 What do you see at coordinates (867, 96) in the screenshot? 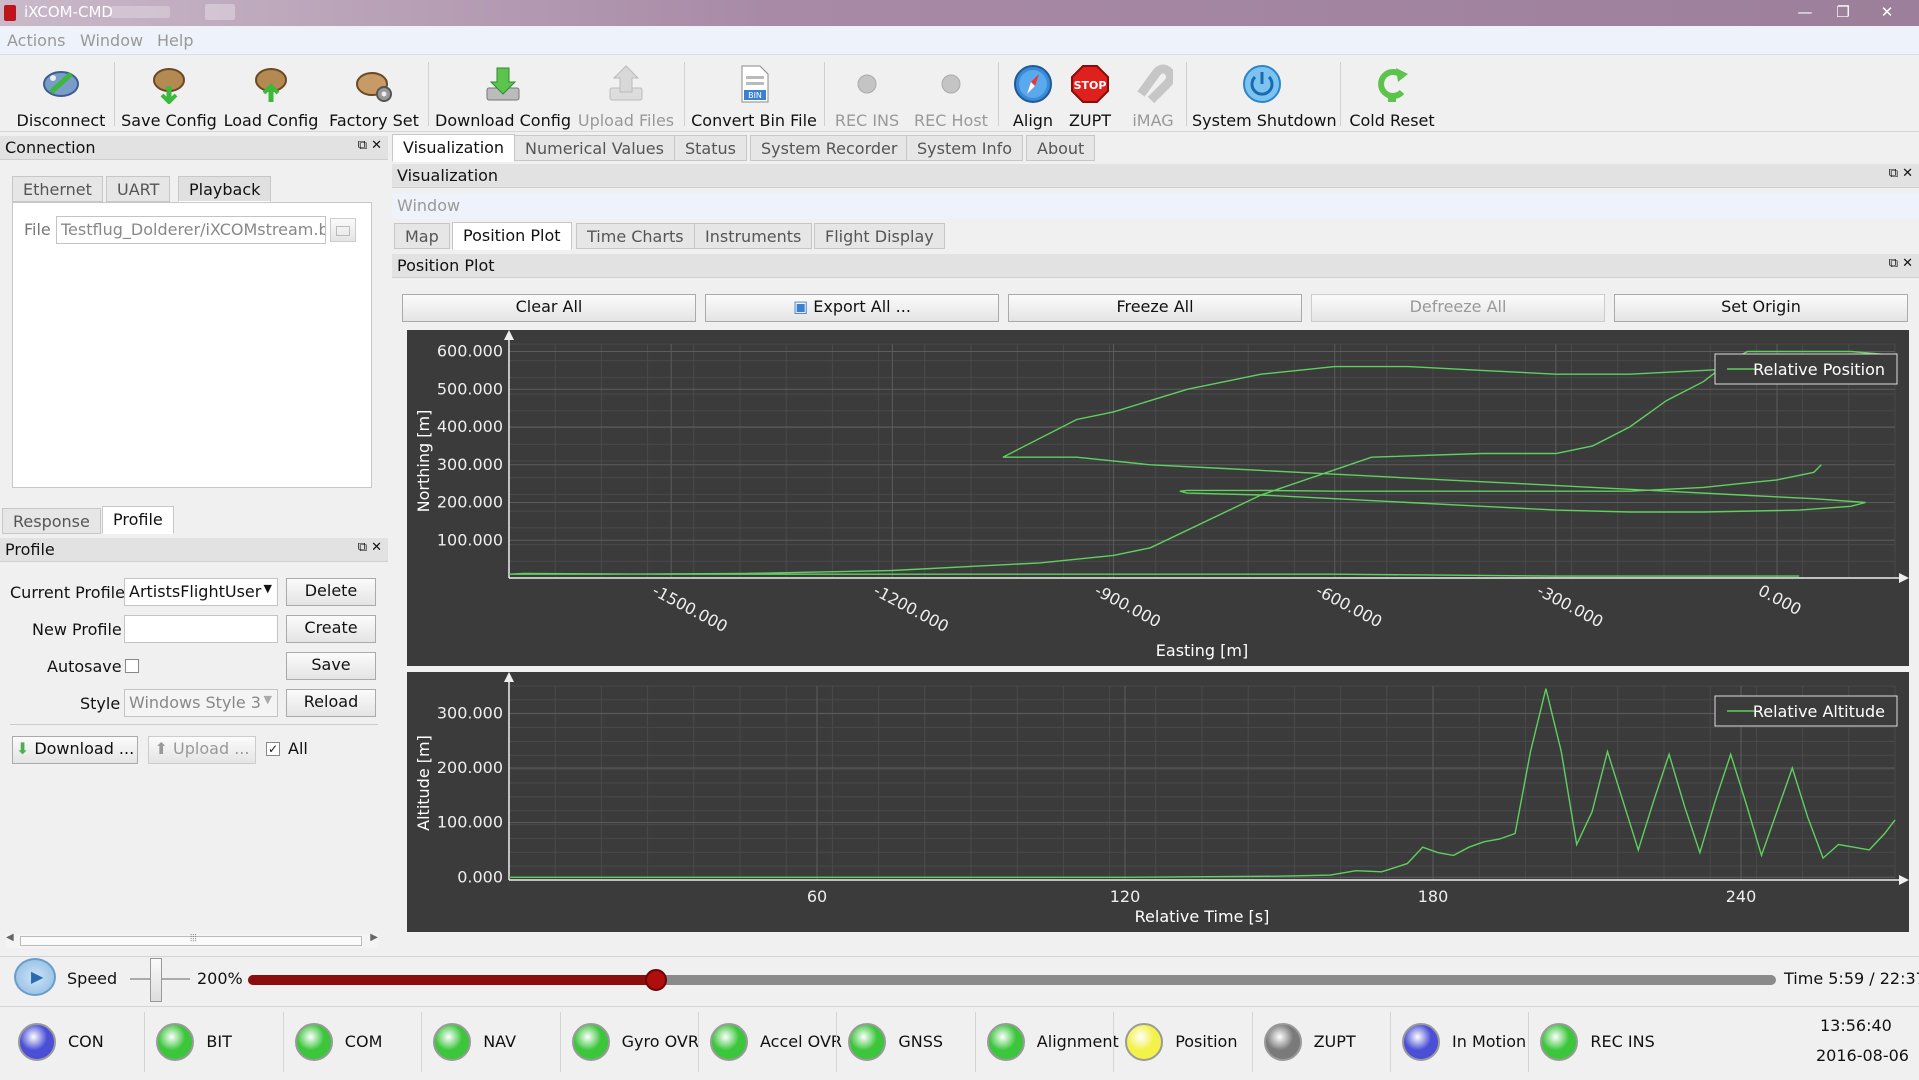
I see `rec-ins-button: REC INS` at bounding box center [867, 96].